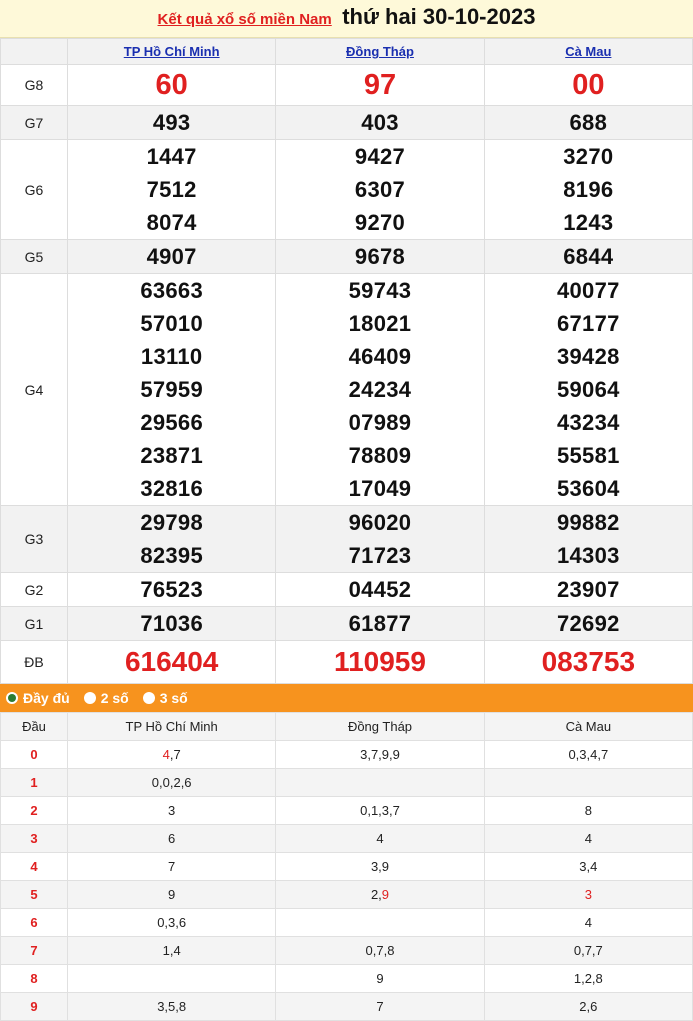  I want to click on province-ca-mau: Cà Mau, so click(588, 51).